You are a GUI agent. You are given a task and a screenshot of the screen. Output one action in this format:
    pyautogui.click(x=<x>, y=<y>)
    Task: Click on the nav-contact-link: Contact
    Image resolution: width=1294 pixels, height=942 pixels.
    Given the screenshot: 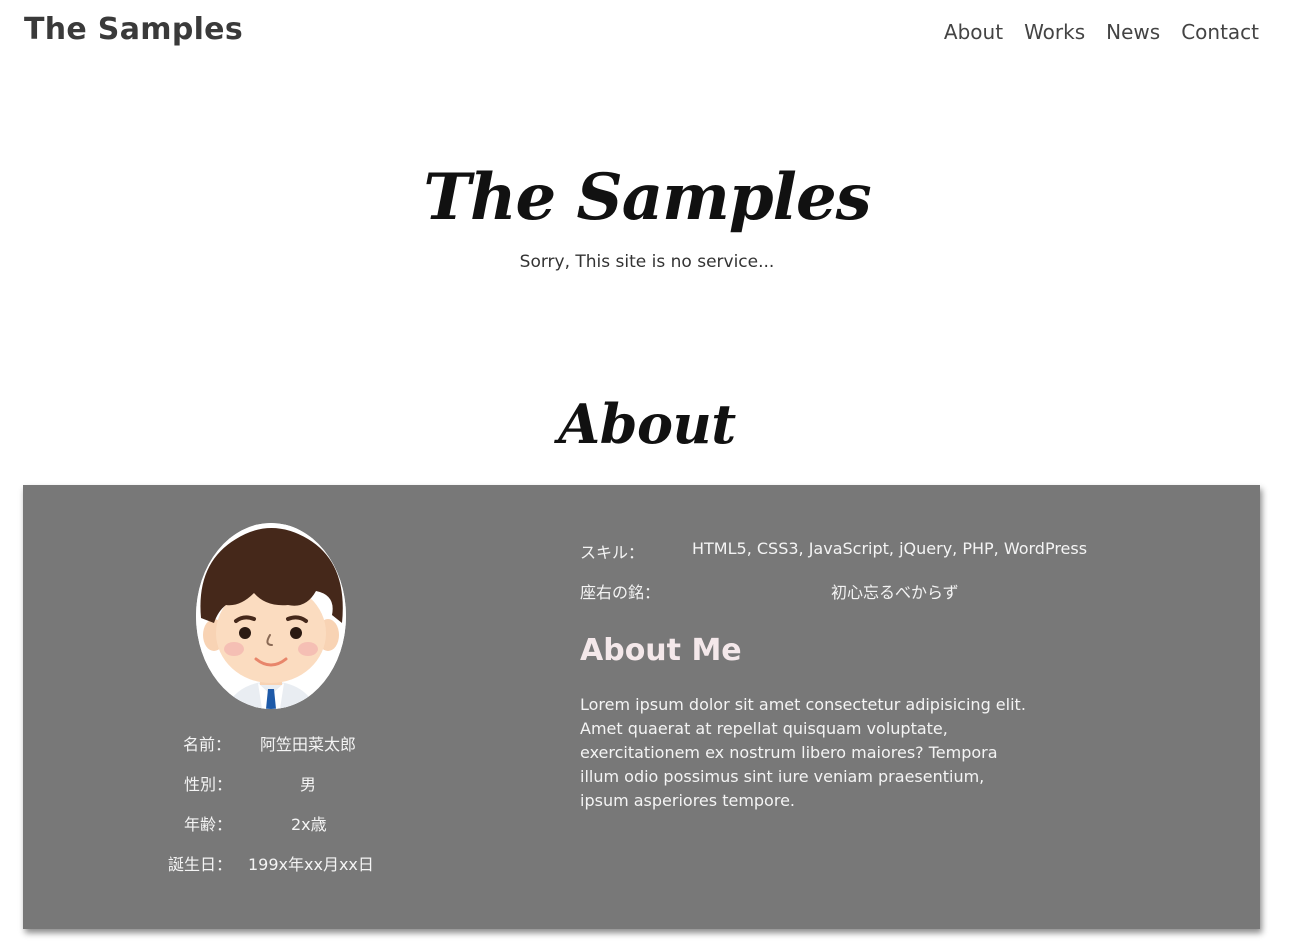 What is the action you would take?
    pyautogui.click(x=1220, y=32)
    